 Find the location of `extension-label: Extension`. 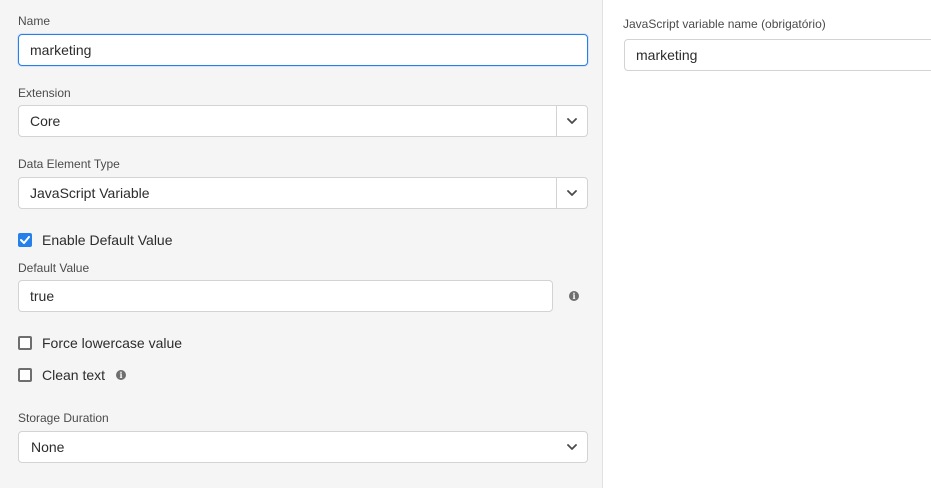

extension-label: Extension is located at coordinates (44, 93).